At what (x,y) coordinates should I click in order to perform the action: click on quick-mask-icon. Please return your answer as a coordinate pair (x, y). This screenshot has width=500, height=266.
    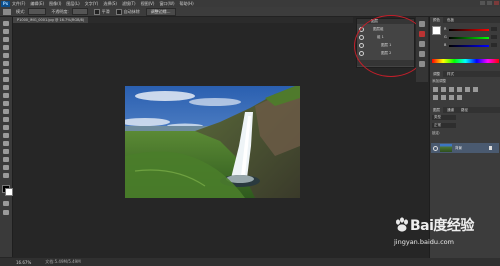
    Looking at the image, I should click on (6, 203).